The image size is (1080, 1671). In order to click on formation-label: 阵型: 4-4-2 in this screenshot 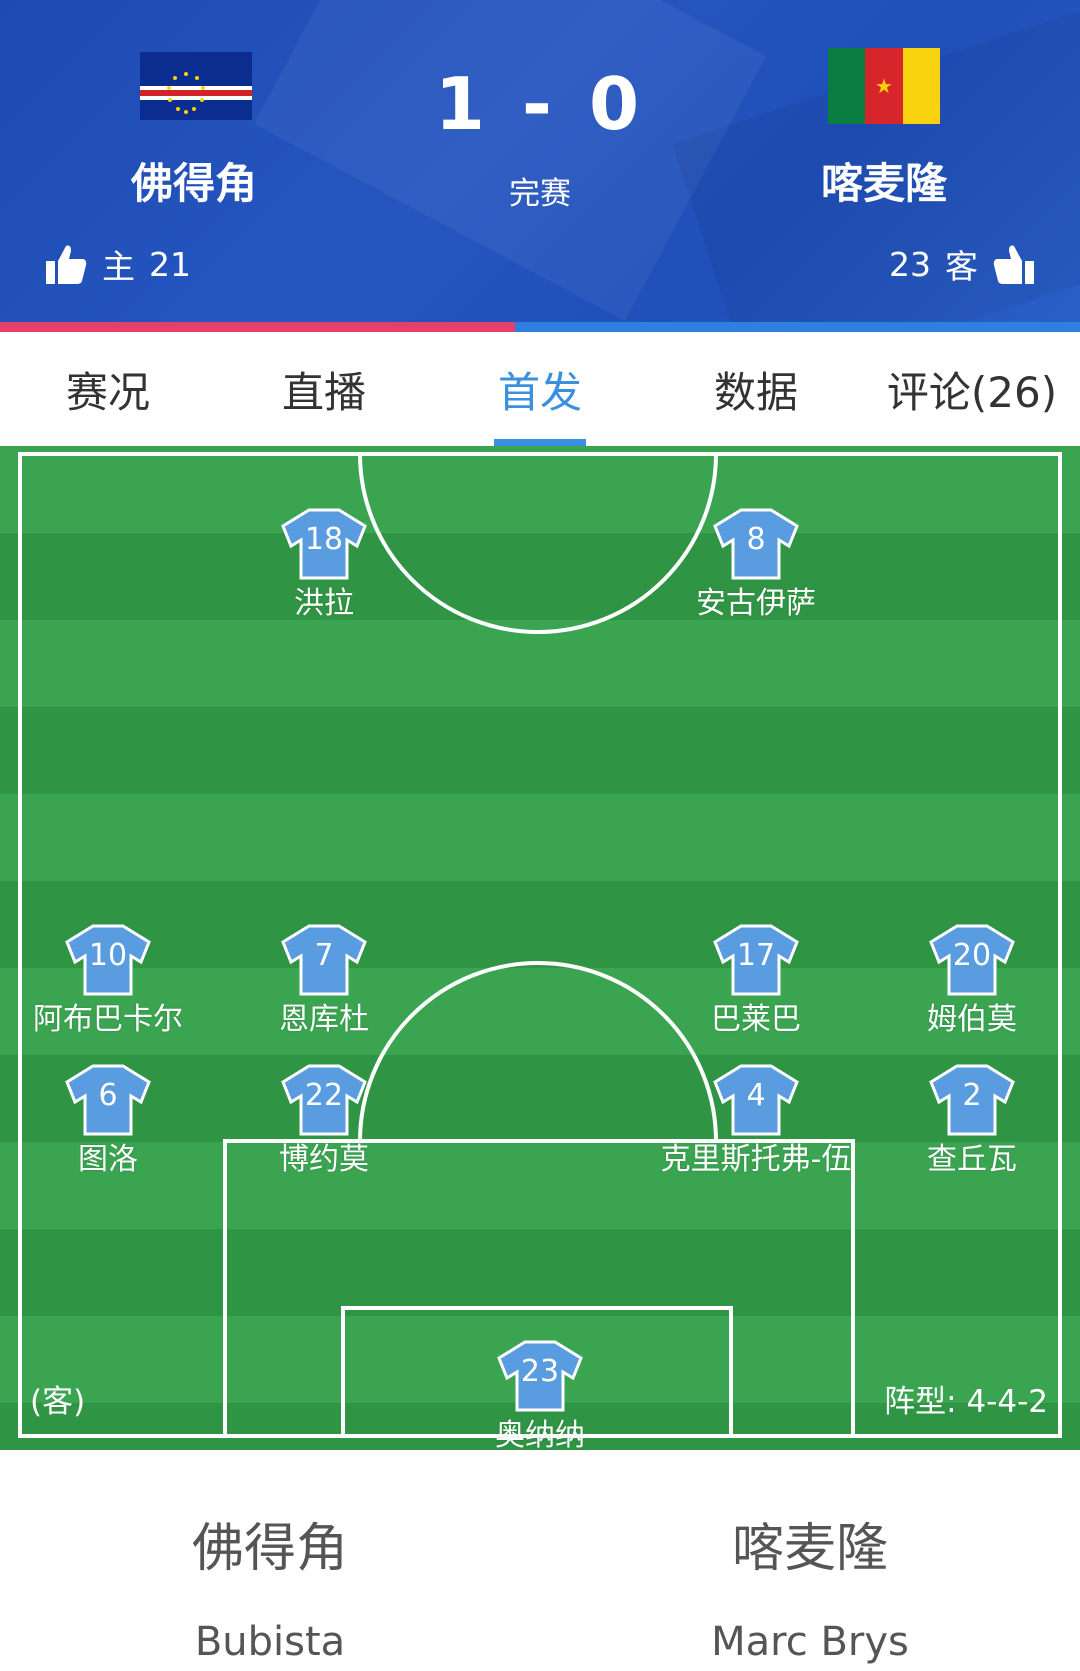, I will do `click(966, 1402)`.